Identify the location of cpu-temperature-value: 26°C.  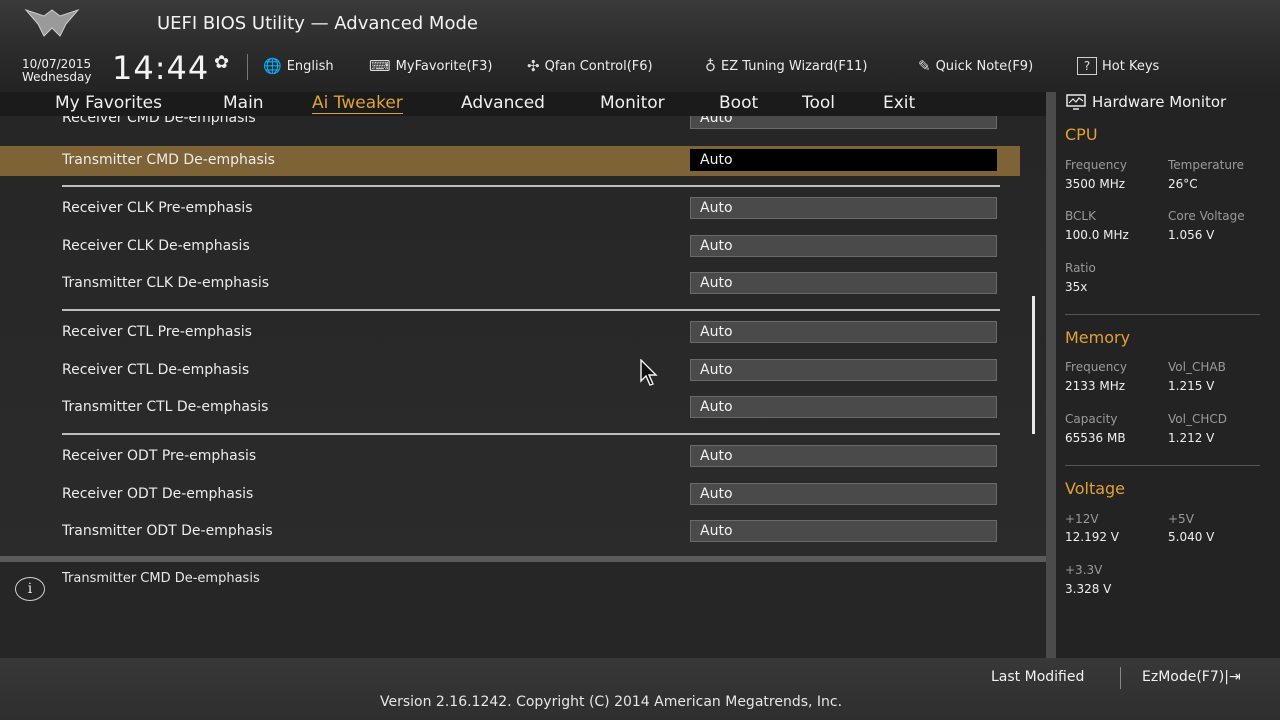
(1183, 184).